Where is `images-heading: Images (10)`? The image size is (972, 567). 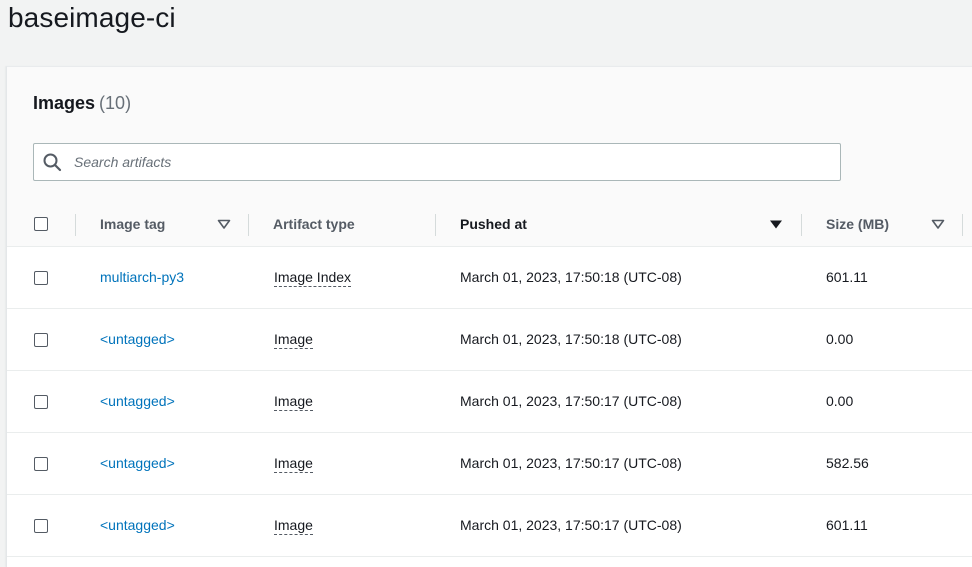 images-heading: Images (10) is located at coordinates (82, 103).